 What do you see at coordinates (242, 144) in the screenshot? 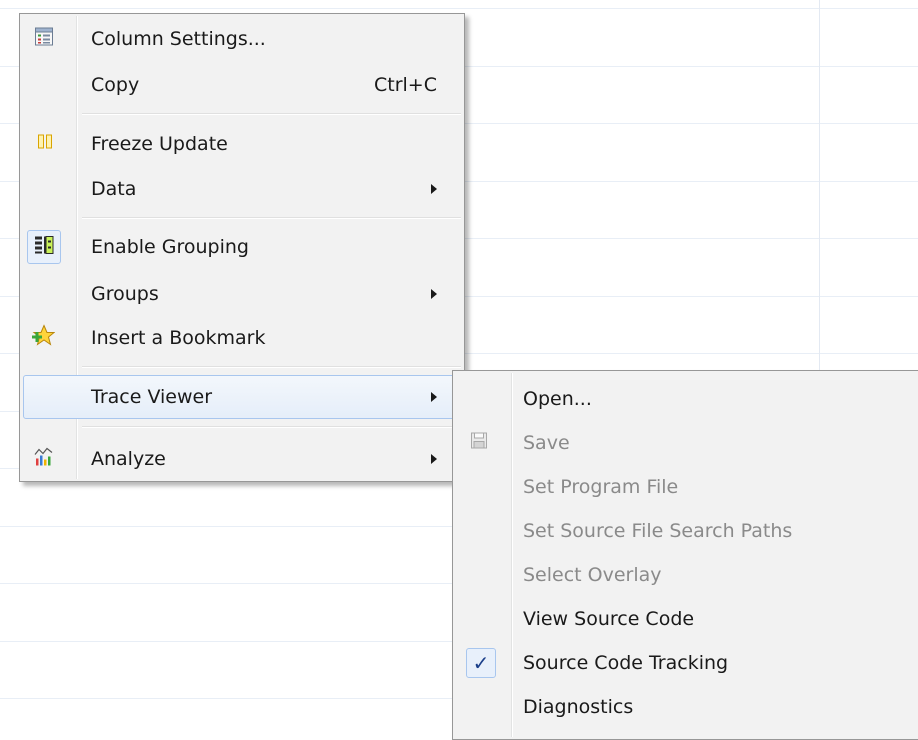
I see `menu-item-freeze-update: Freeze Update` at bounding box center [242, 144].